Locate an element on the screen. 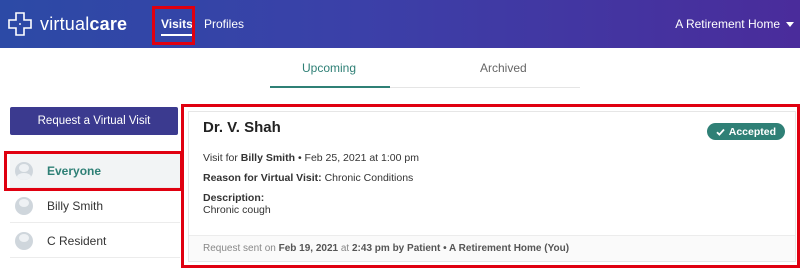 The height and width of the screenshot is (268, 800). highlight-box-visits is located at coordinates (173, 25).